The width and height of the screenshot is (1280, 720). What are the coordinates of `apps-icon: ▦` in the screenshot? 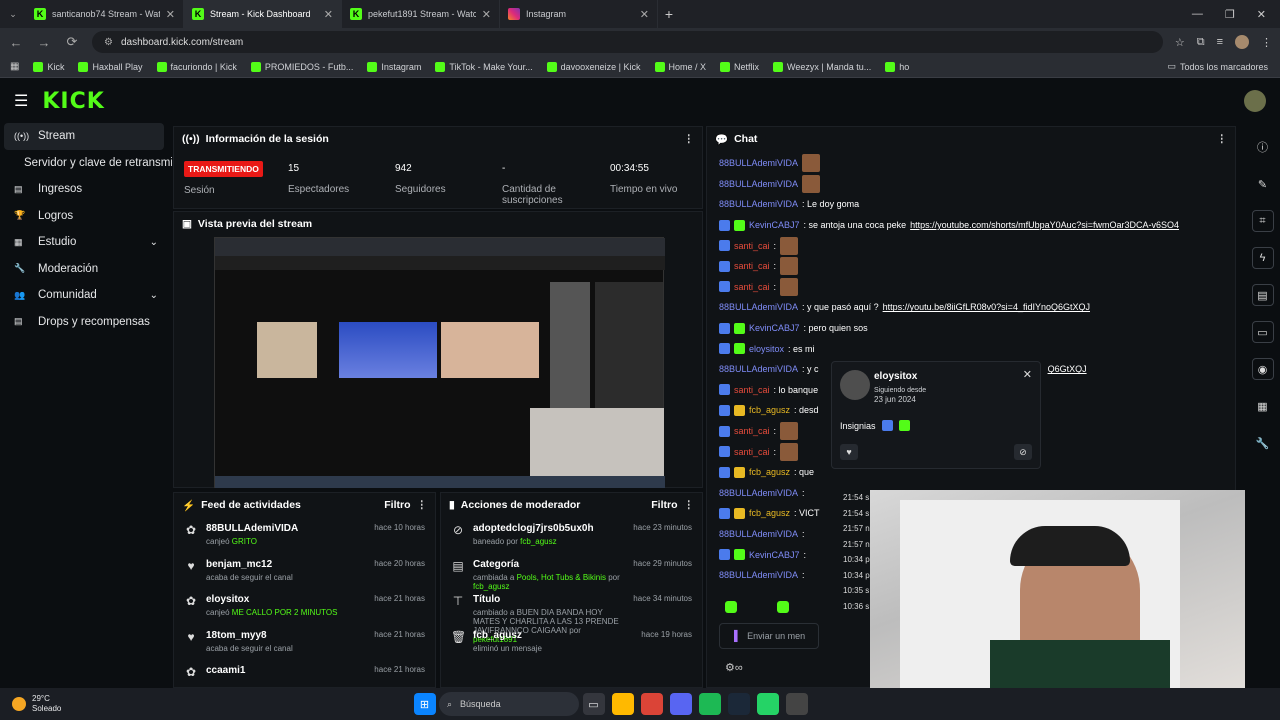 It's located at (14, 66).